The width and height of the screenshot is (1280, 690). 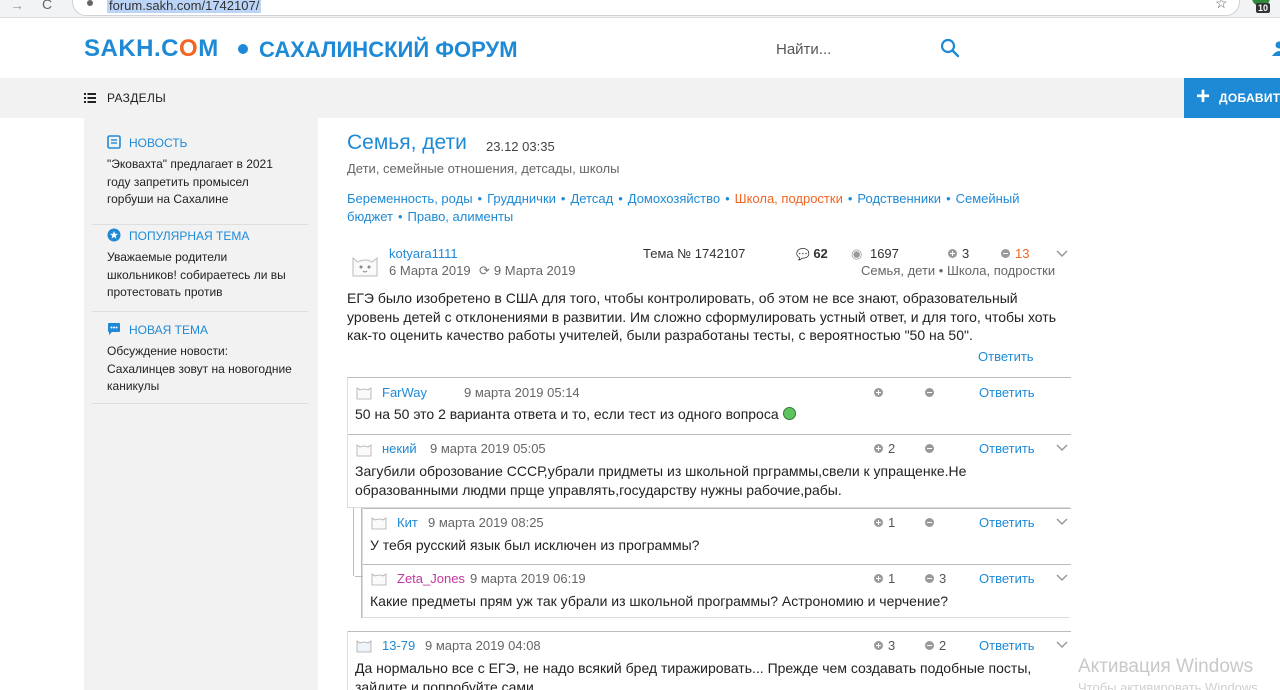 I want to click on comment-author: некий, so click(x=399, y=448).